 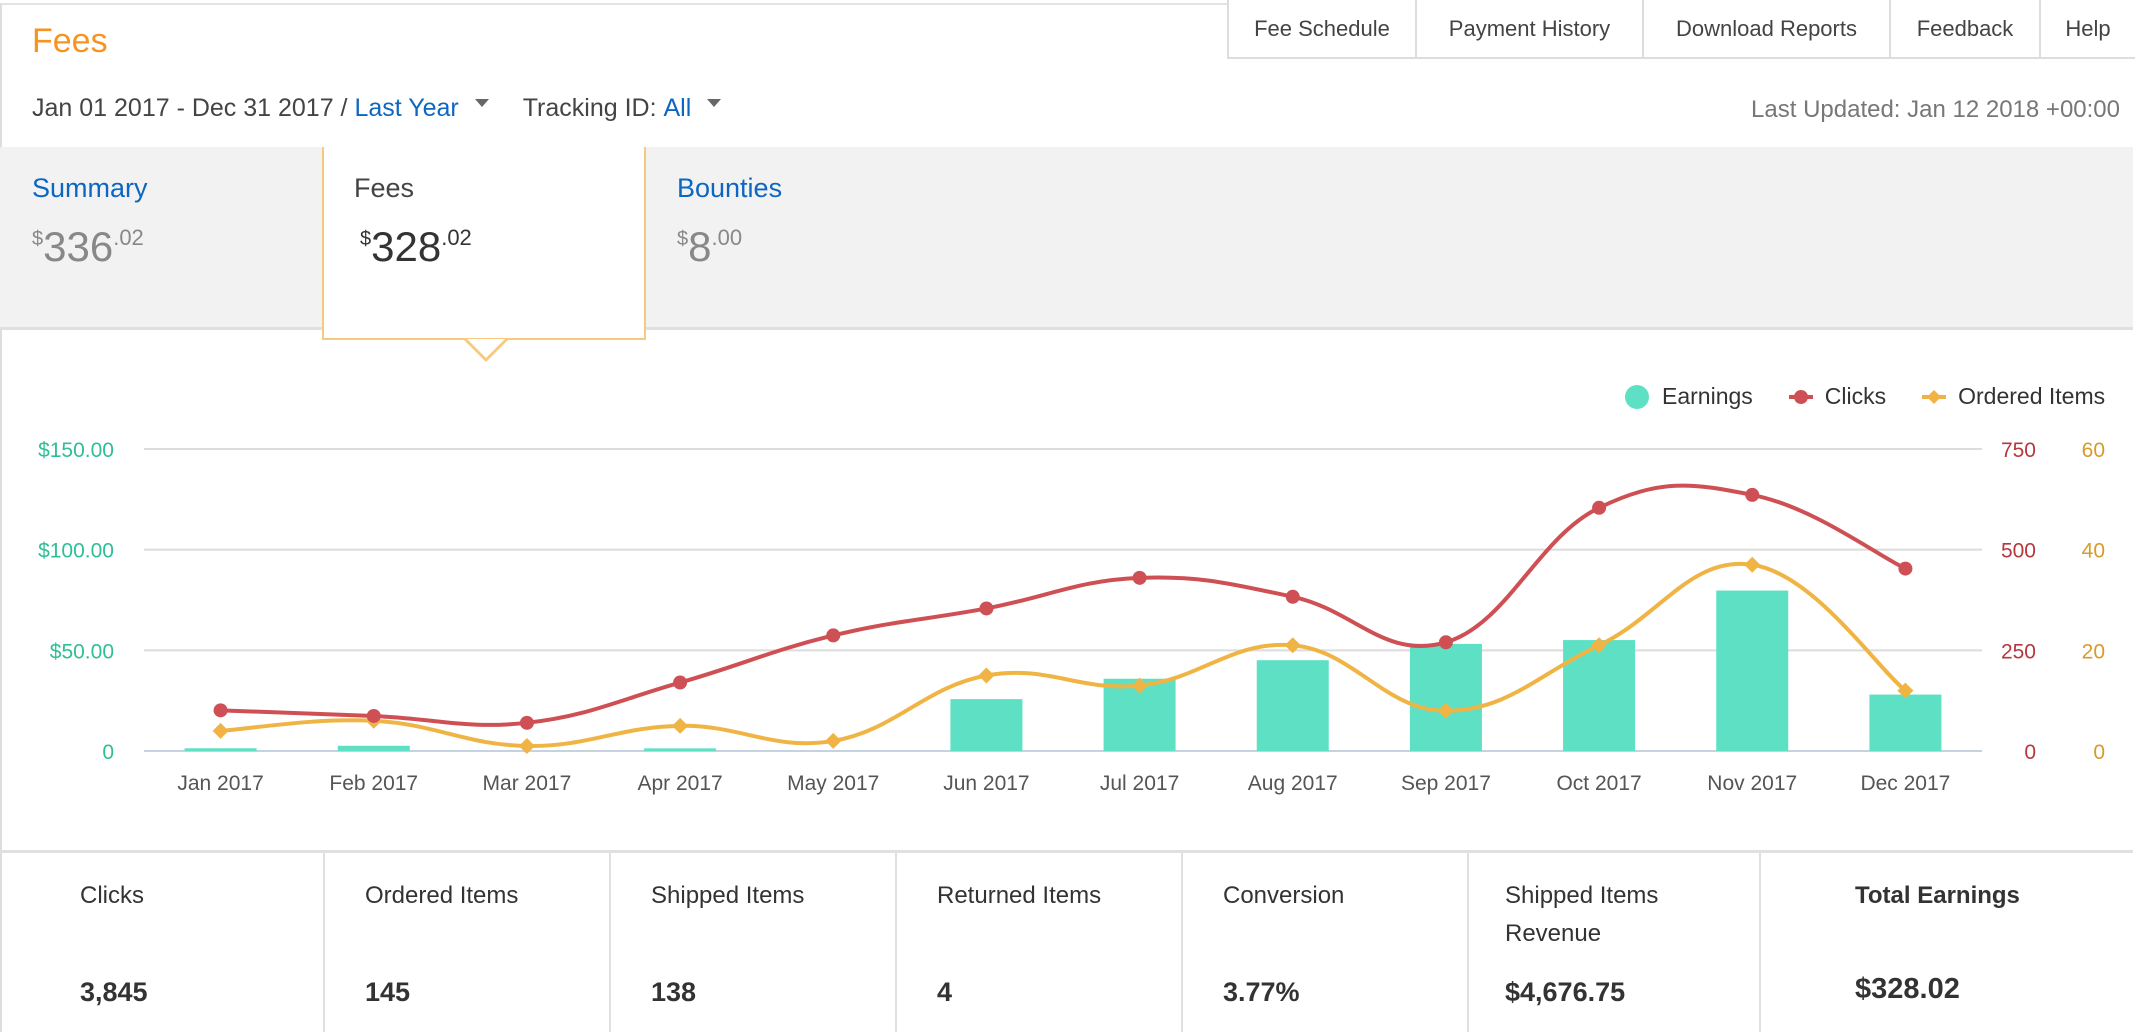 I want to click on date-range-text: Jan 01 2017 - Dec 31 2017 /, so click(x=193, y=108).